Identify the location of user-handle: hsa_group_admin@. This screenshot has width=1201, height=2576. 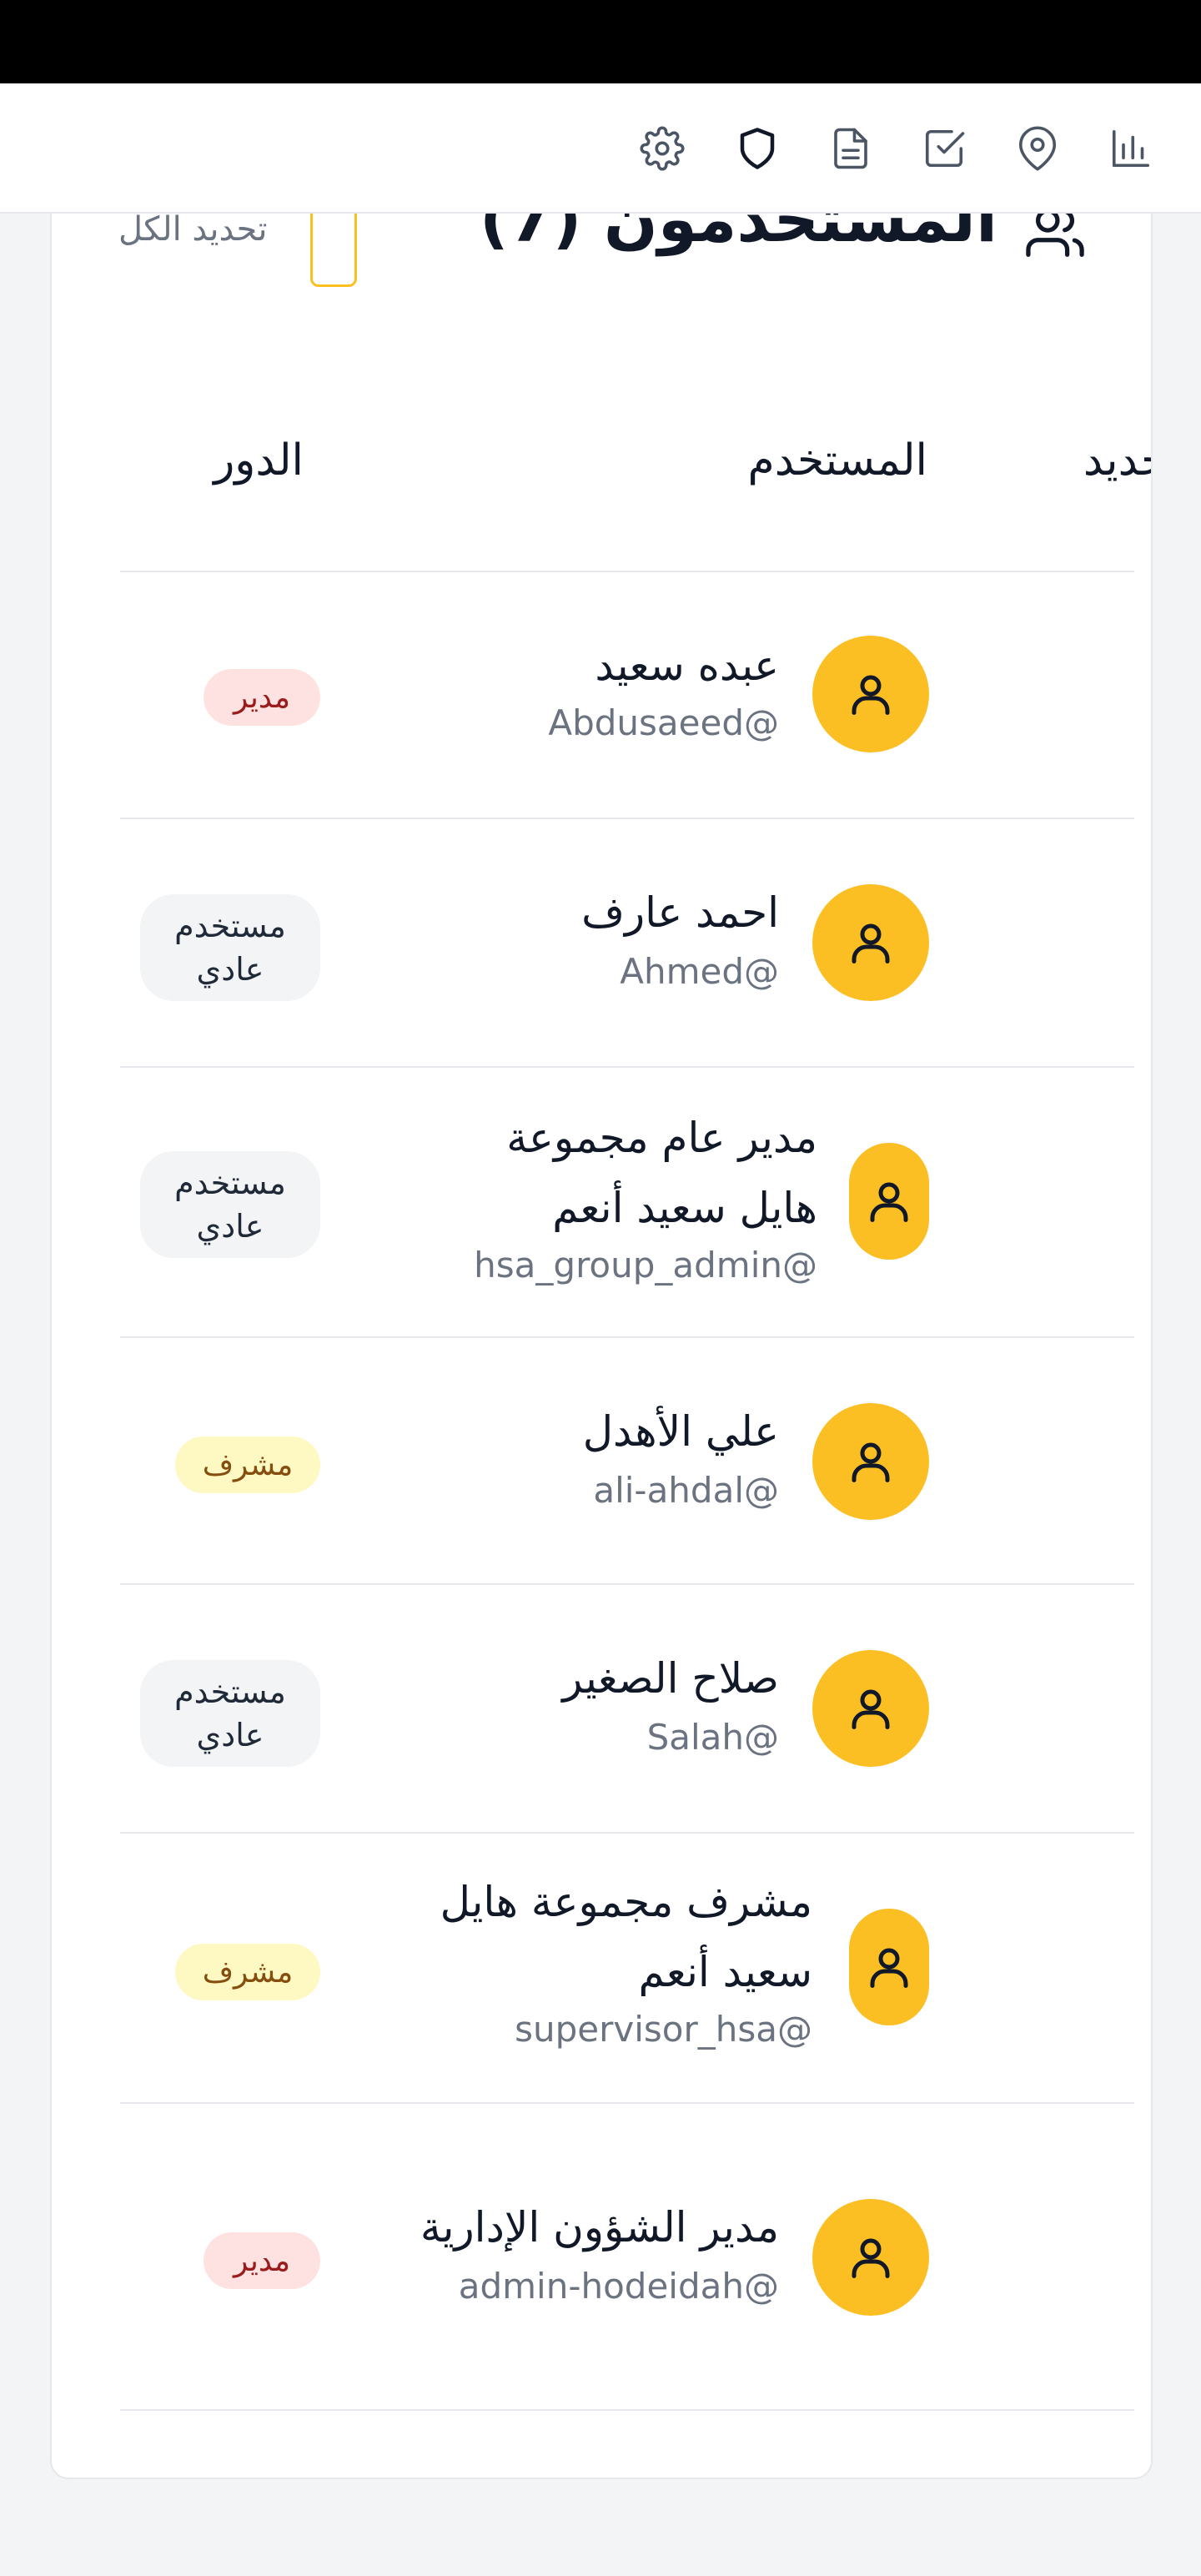
(646, 1265).